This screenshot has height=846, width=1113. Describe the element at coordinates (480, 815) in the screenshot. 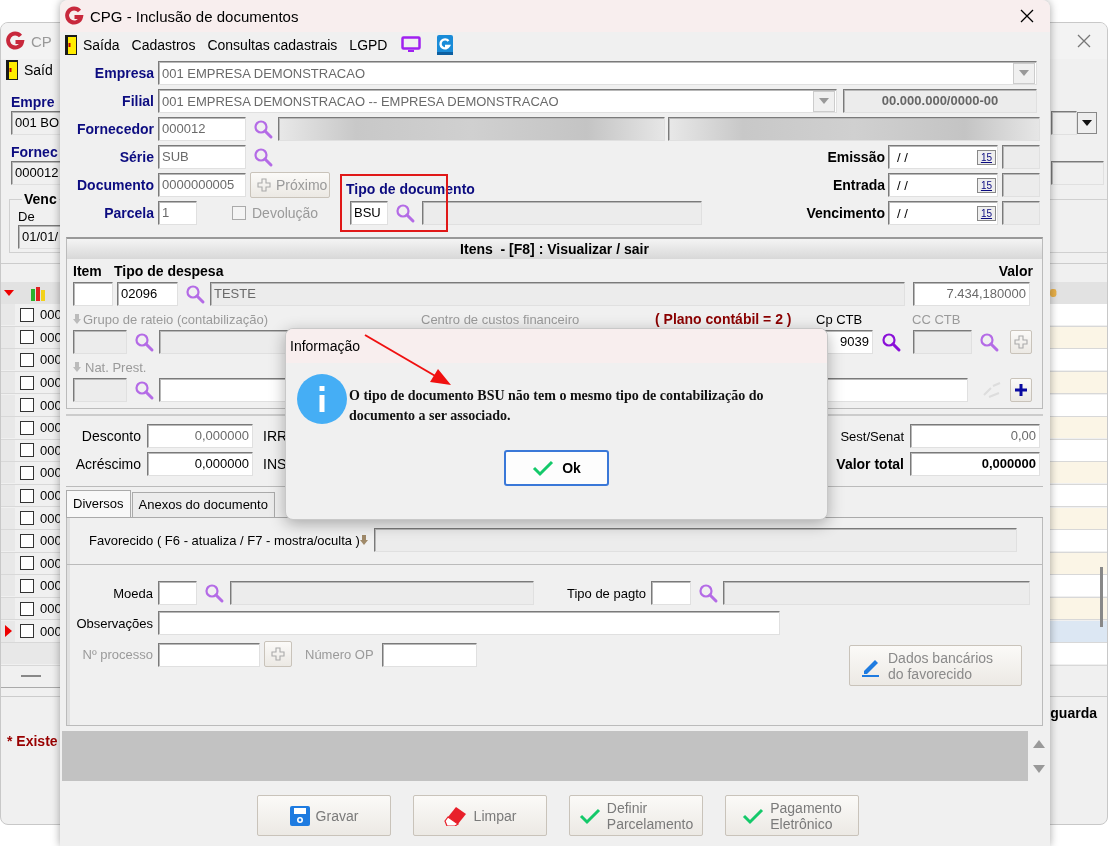

I see `action-button: Limpar` at that location.